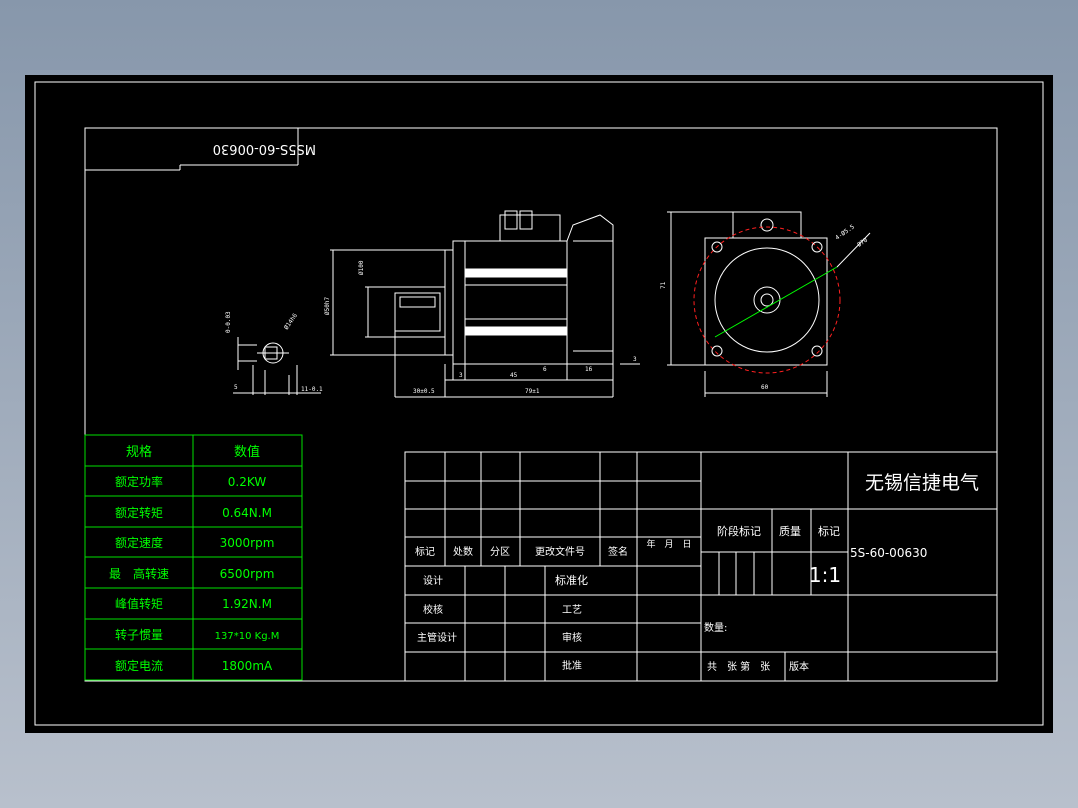 The height and width of the screenshot is (808, 1078). What do you see at coordinates (312, 389) in the screenshot?
I see `dim-shaft-11: 11-0.1` at bounding box center [312, 389].